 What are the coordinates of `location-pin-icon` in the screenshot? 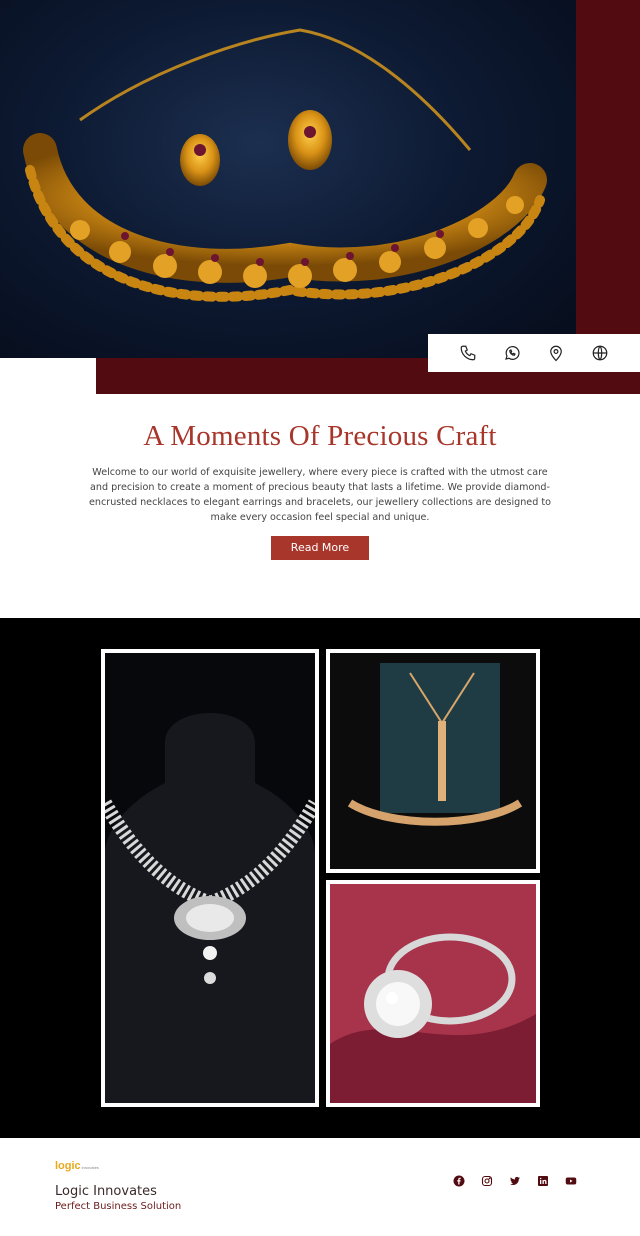 It's located at (556, 353).